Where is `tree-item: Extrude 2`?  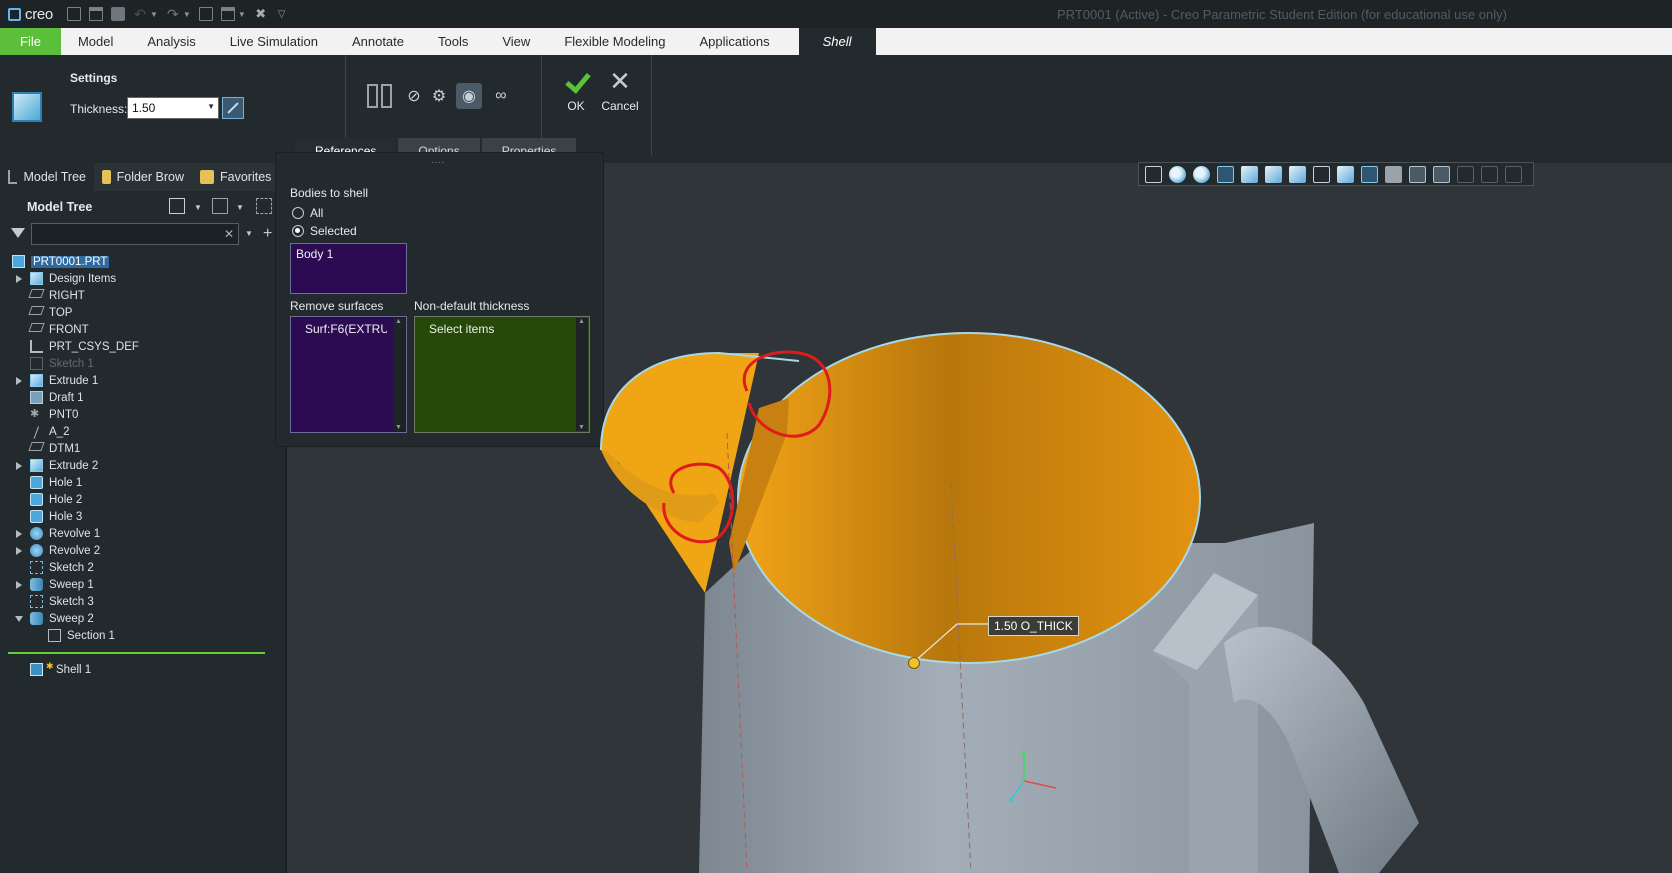 tree-item: Extrude 2 is located at coordinates (143, 465).